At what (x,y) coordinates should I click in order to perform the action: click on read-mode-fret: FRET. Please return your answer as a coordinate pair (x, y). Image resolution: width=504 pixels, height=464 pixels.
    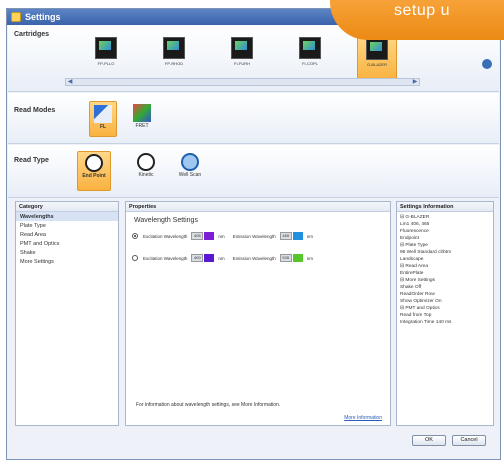
    Looking at the image, I should click on (142, 118).